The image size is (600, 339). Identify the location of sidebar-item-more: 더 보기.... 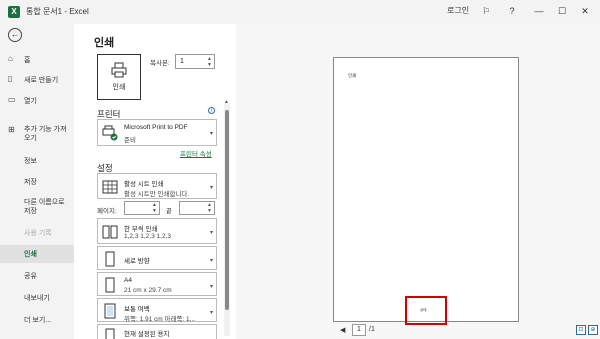
(37, 320).